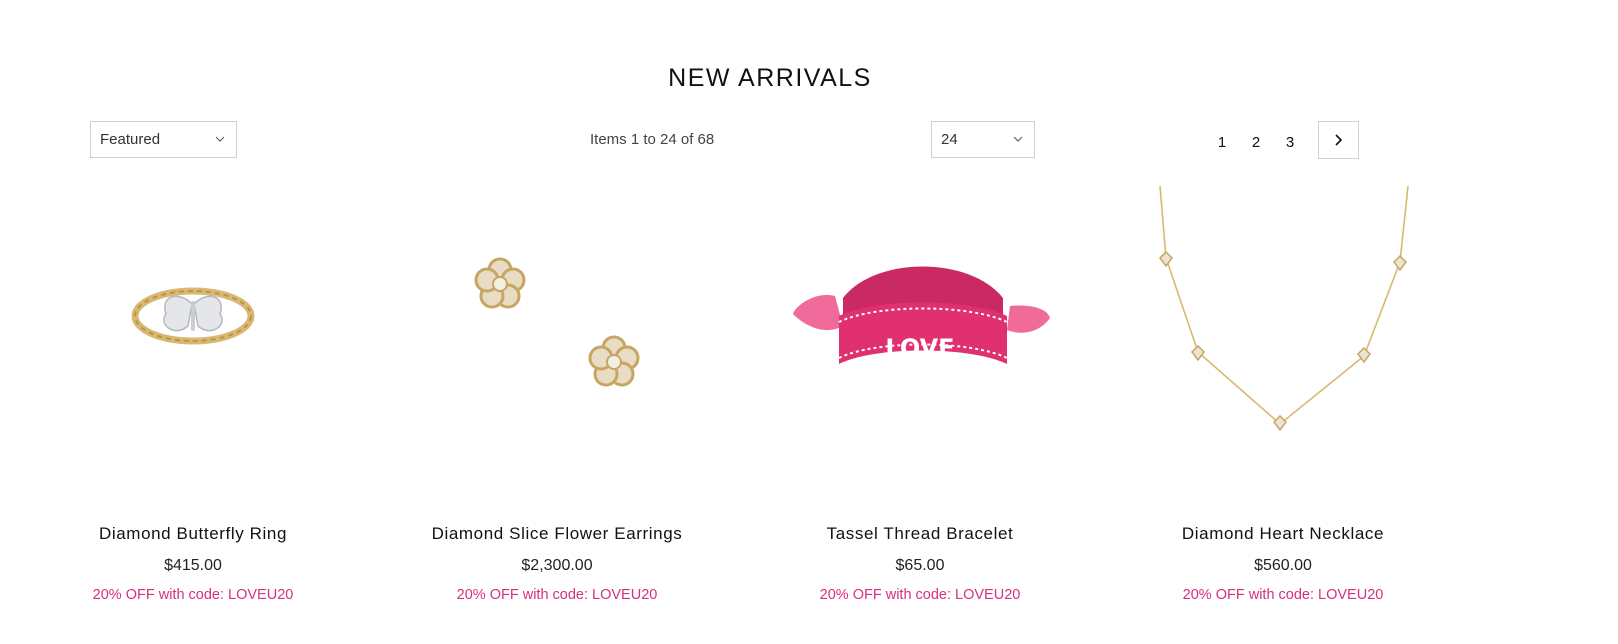 The image size is (1618, 644). I want to click on butterfly-ring-image, so click(193, 316).